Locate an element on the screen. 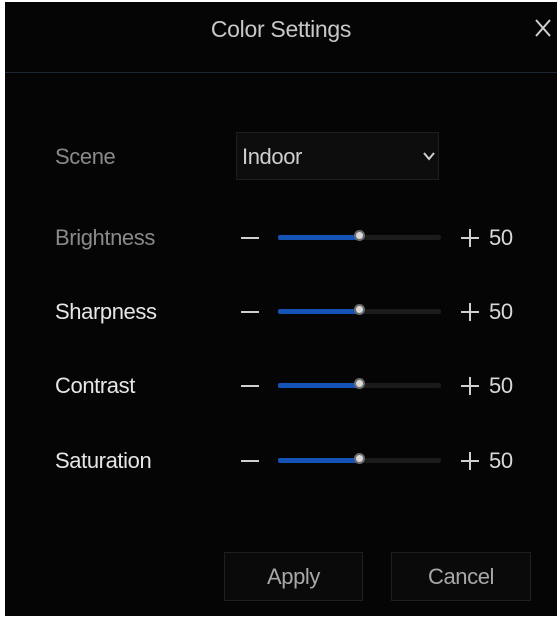 The image size is (559, 618). sharpness-decrease-button is located at coordinates (250, 312).